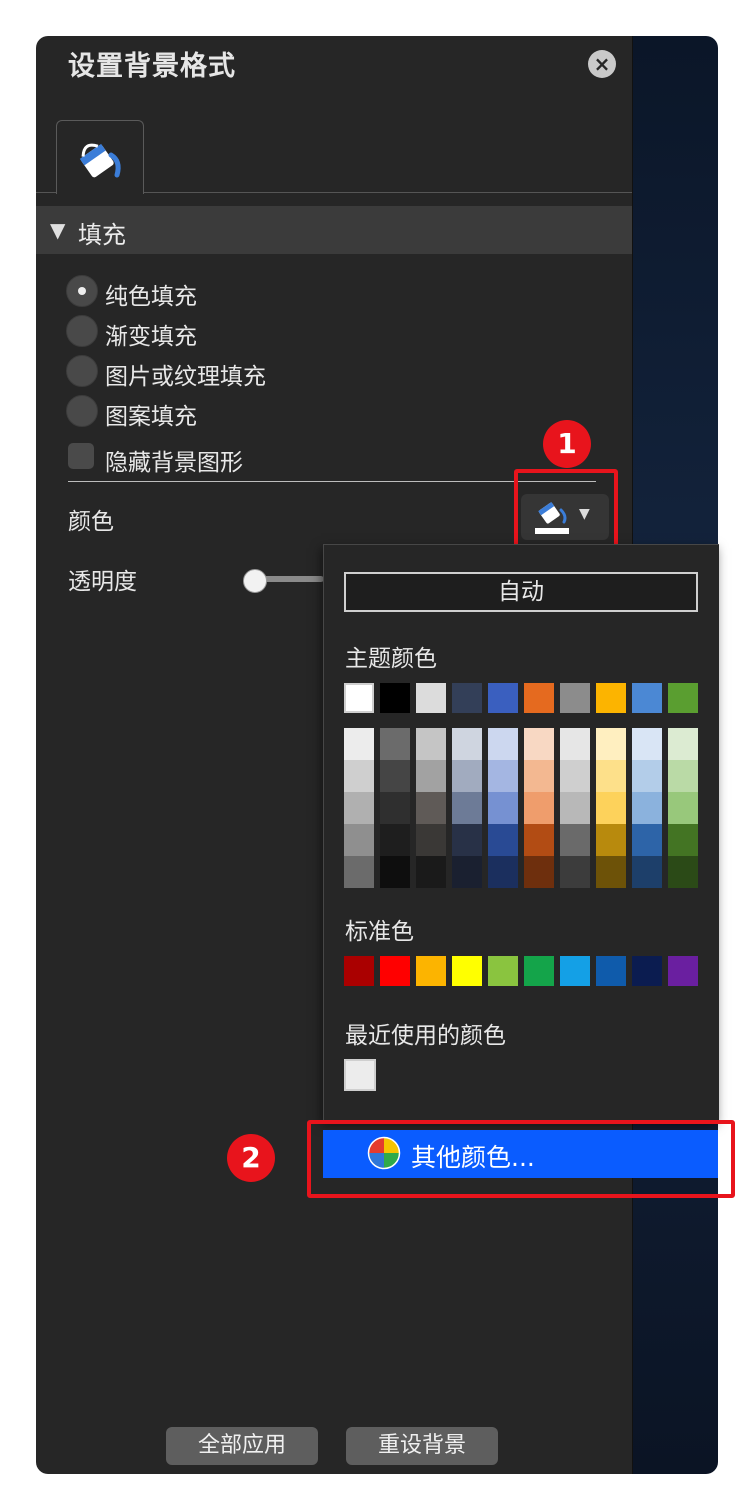 Image resolution: width=754 pixels, height=1510 pixels. What do you see at coordinates (391, 659) in the screenshot?
I see `theme-colors-label: 主题颜色` at bounding box center [391, 659].